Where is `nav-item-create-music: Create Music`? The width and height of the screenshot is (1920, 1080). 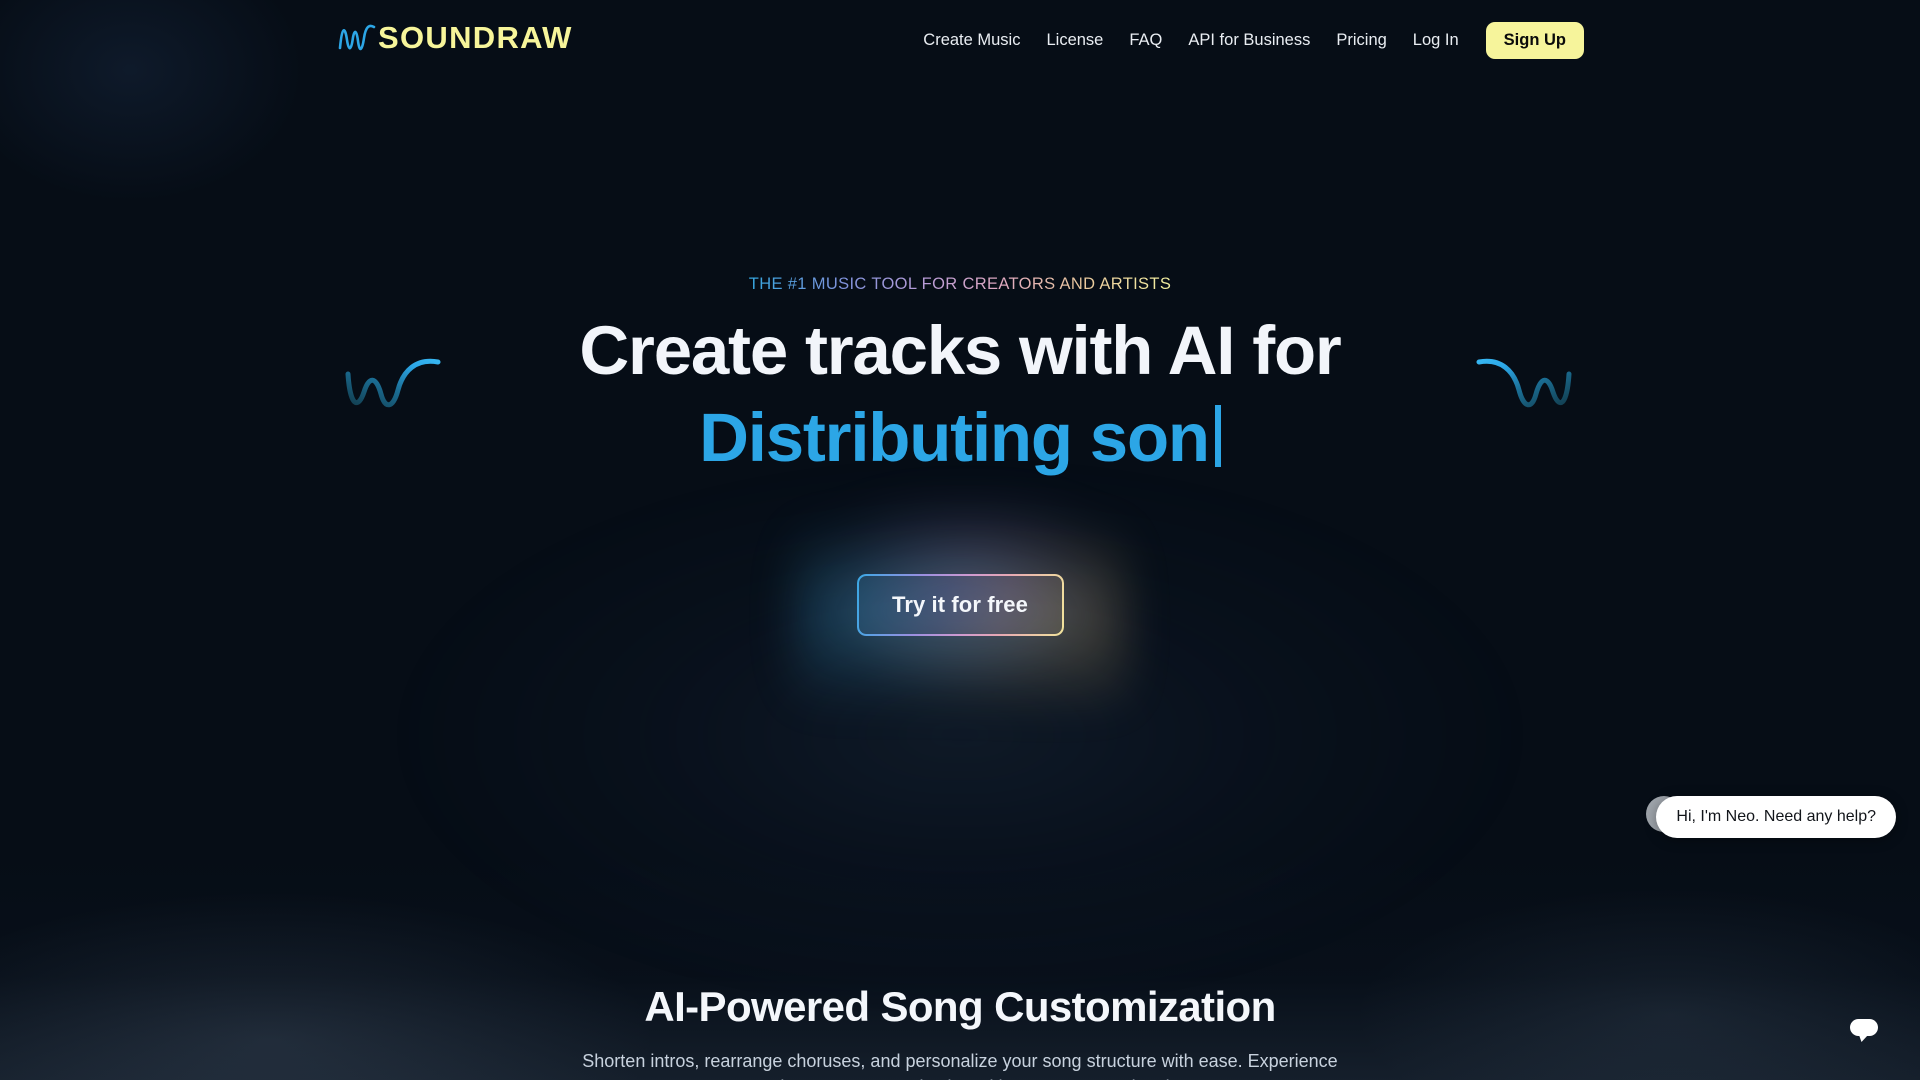 nav-item-create-music: Create Music is located at coordinates (971, 40).